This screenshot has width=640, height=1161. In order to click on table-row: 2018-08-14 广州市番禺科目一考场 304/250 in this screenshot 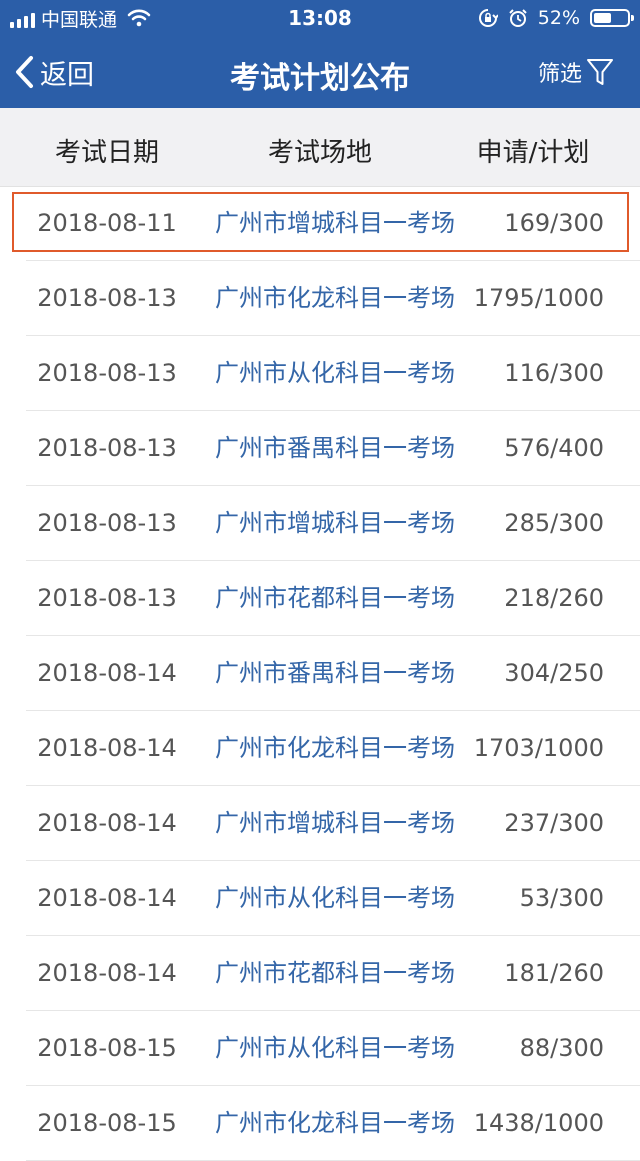, I will do `click(320, 673)`.